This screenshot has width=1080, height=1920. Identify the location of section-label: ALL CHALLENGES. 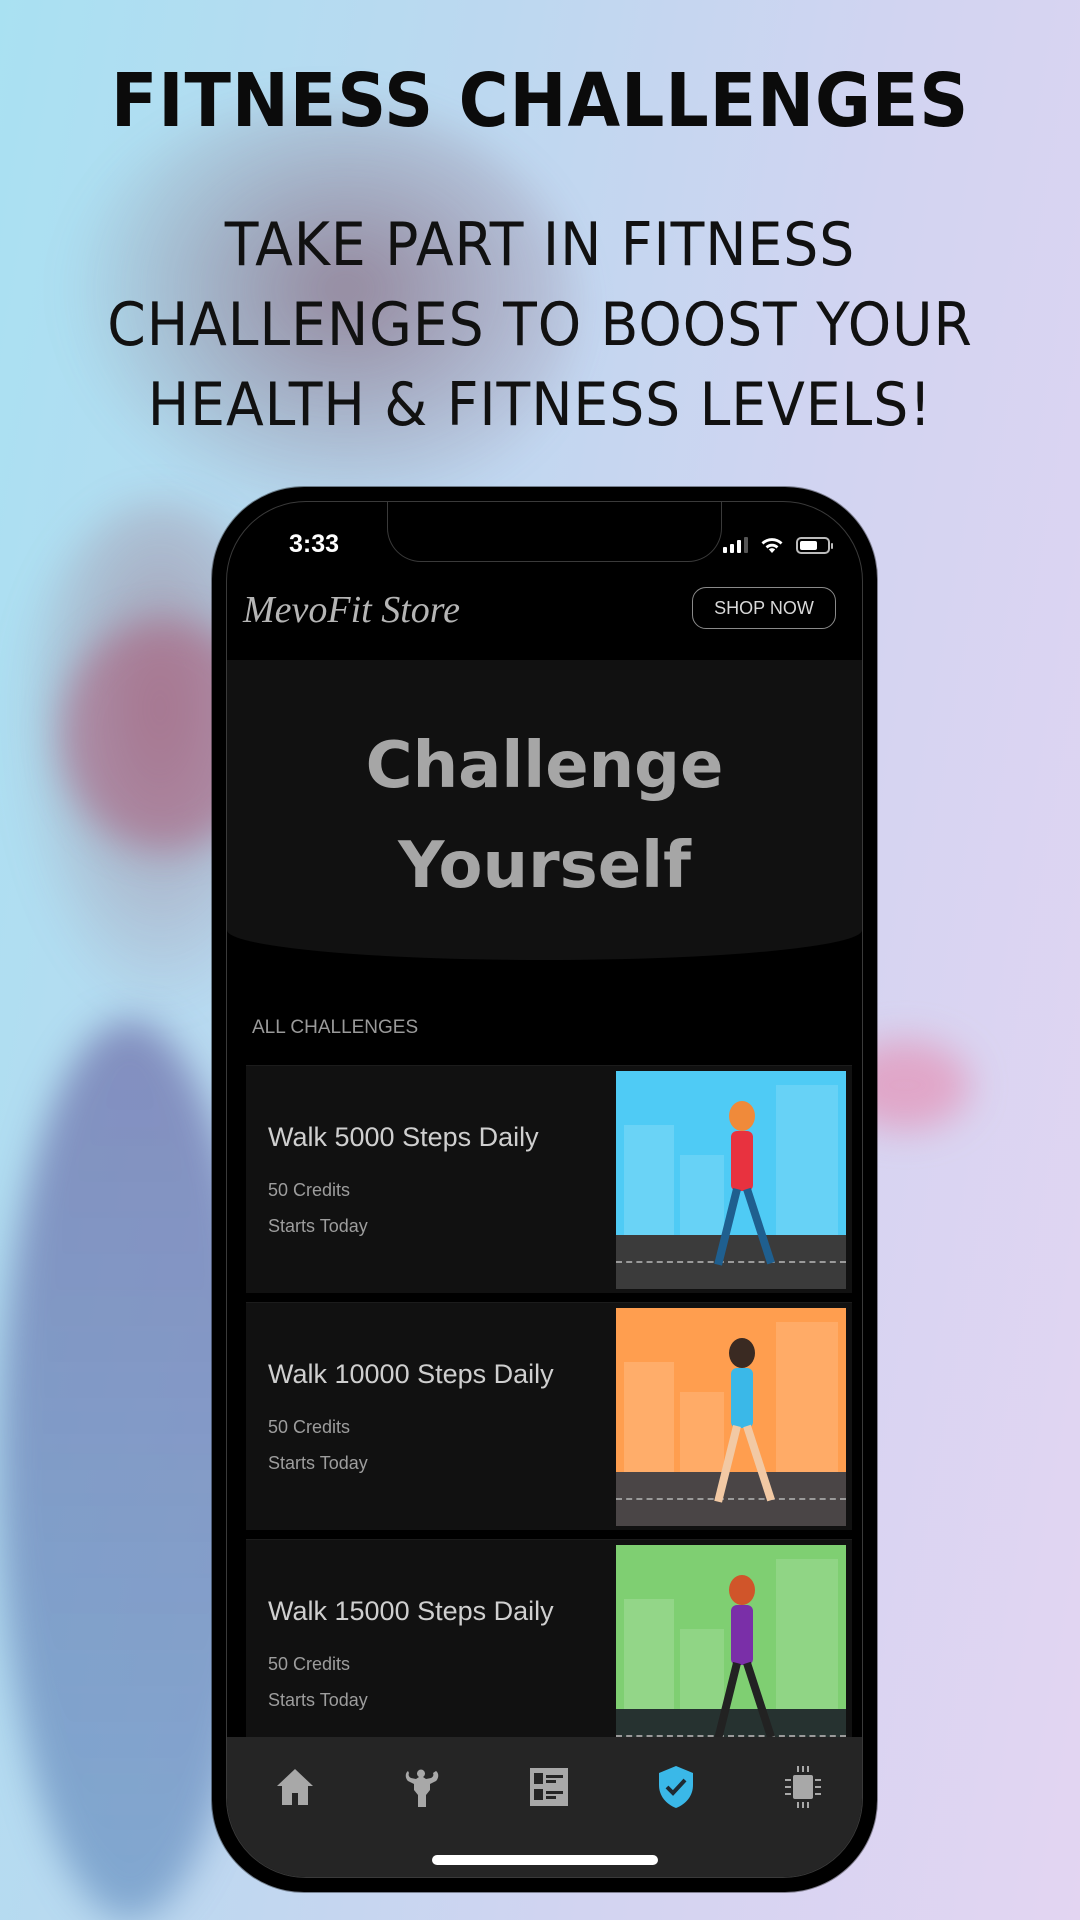
(335, 1027).